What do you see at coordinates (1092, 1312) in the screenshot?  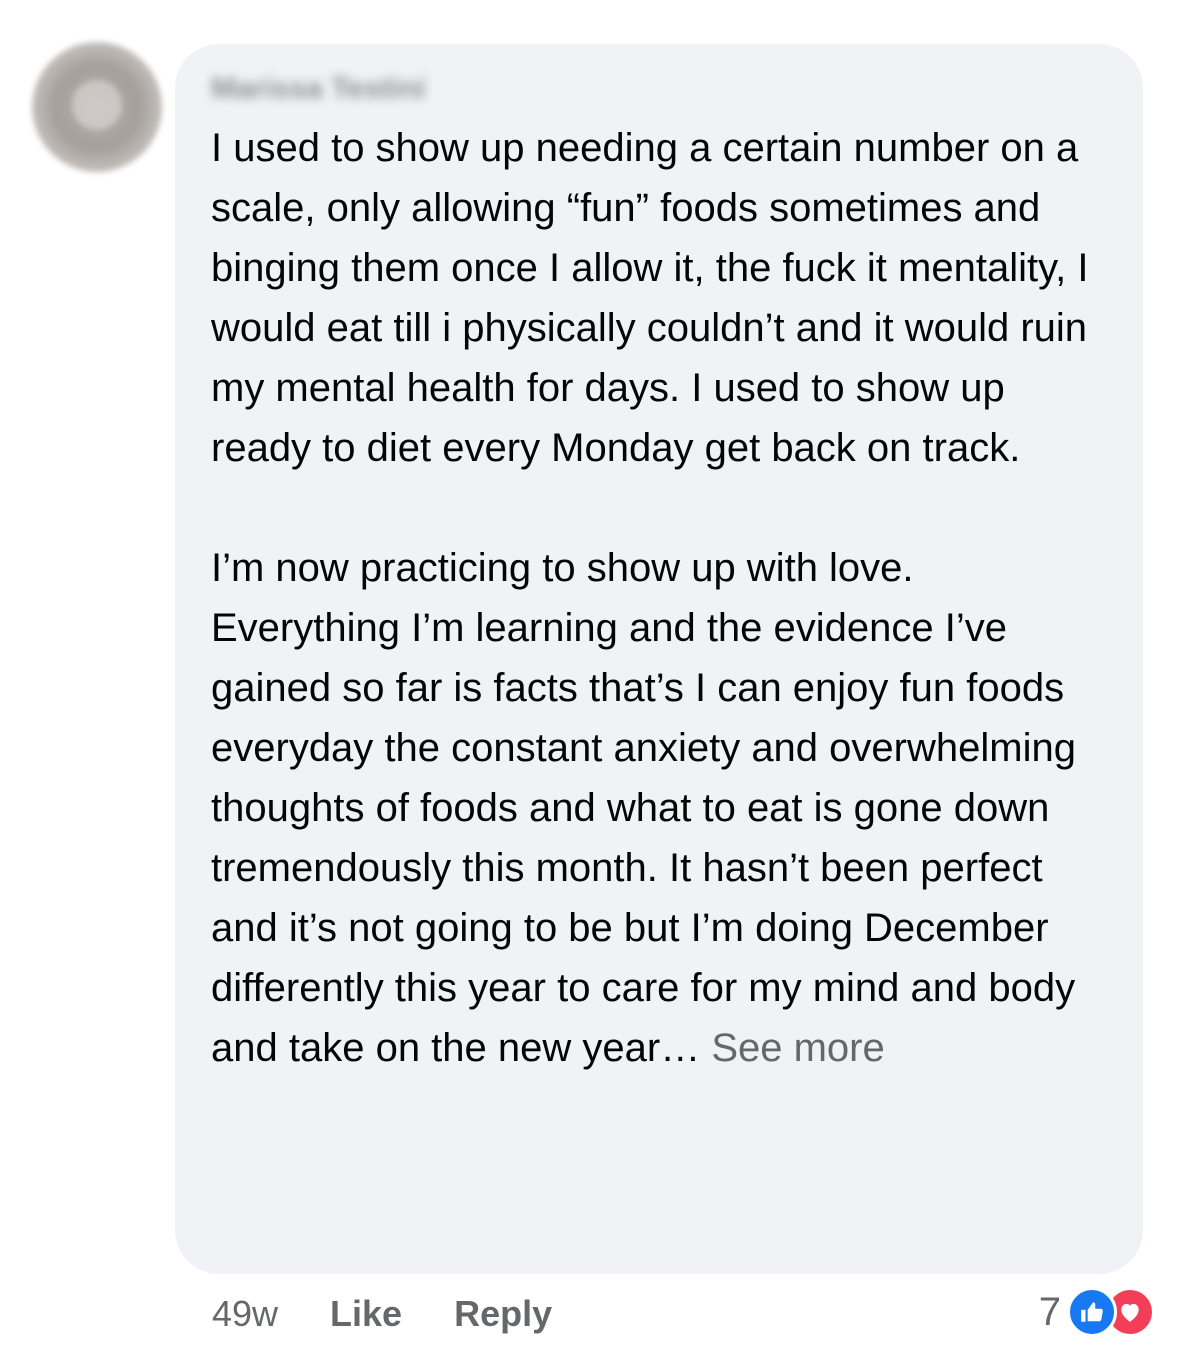 I see `like-icon` at bounding box center [1092, 1312].